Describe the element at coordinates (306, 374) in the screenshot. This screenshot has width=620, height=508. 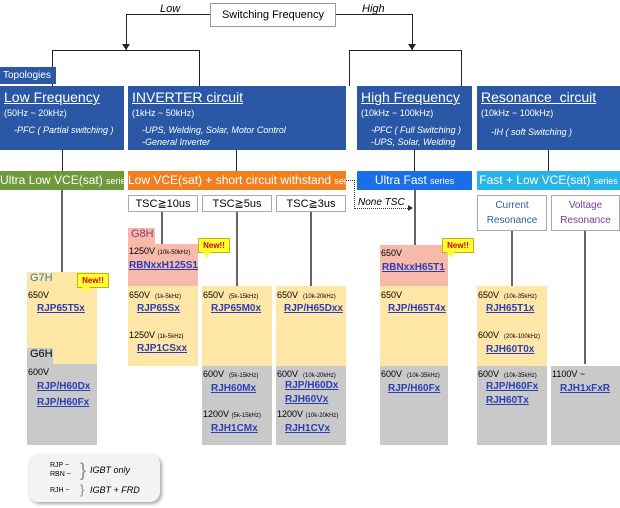
I see `voltage-label: 600V (10k-20kHz)` at that location.